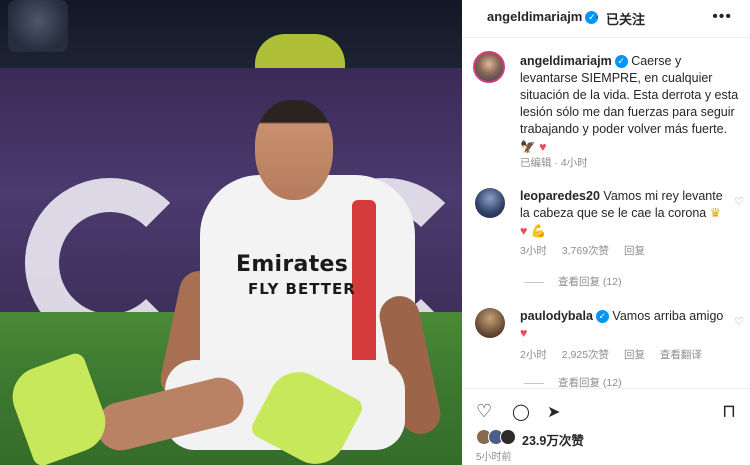 The width and height of the screenshot is (750, 465). What do you see at coordinates (715, 213) in the screenshot?
I see `crown-emoji-icon: ♛` at bounding box center [715, 213].